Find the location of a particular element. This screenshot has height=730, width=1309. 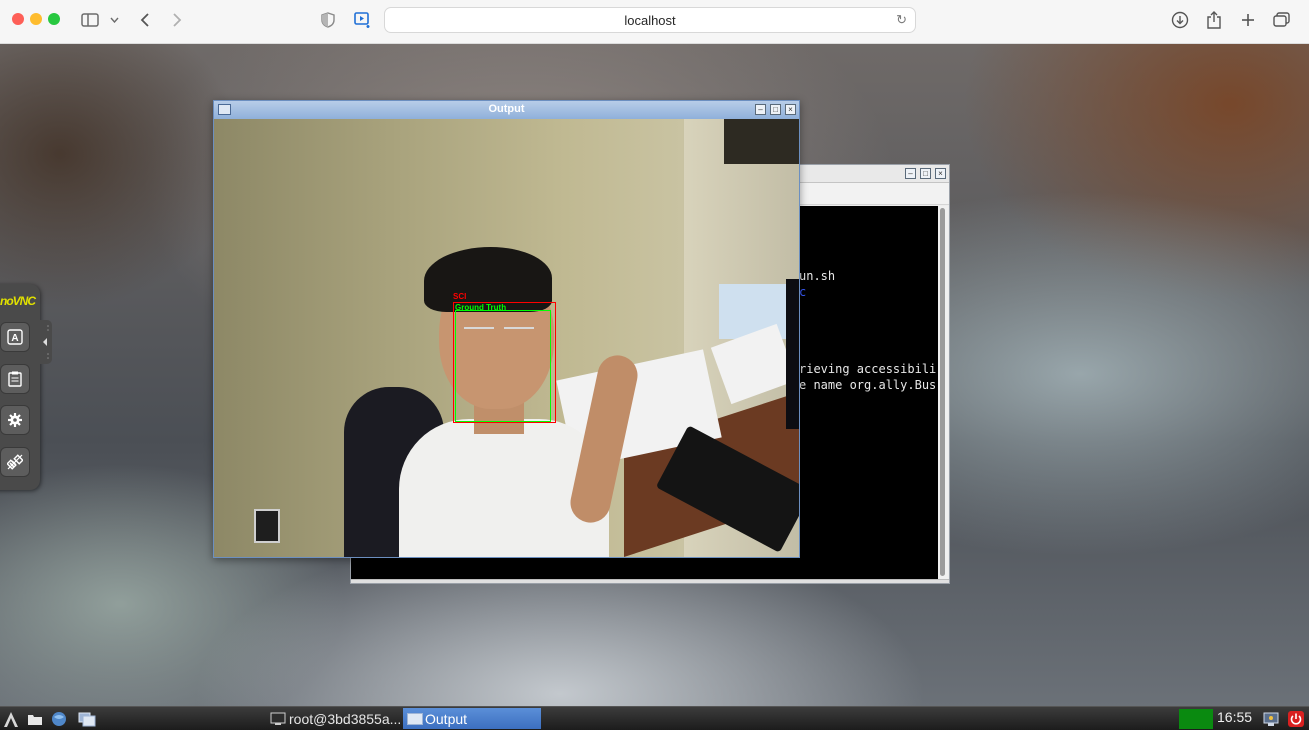

novnc-control-bar: noVNC A is located at coordinates (20, 387).